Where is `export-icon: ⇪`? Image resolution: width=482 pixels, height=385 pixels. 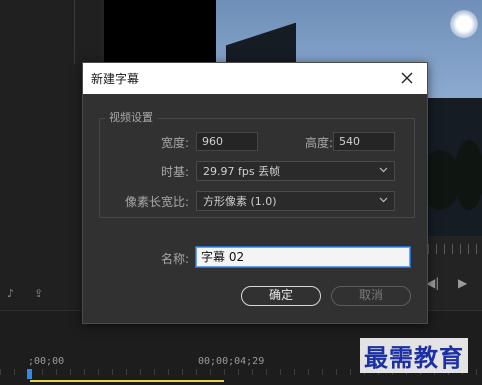
export-icon: ⇪ is located at coordinates (38, 293).